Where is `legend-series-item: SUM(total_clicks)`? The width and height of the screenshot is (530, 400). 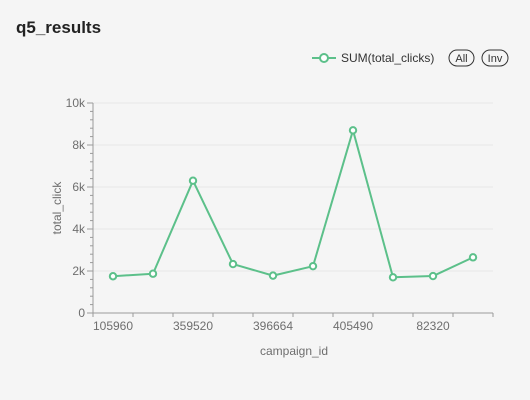 legend-series-item: SUM(total_clicks) is located at coordinates (373, 58).